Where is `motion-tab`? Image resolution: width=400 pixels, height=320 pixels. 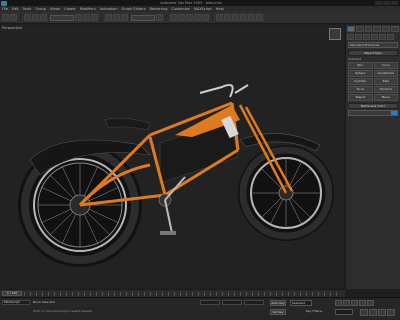 motion-tab is located at coordinates (377, 29).